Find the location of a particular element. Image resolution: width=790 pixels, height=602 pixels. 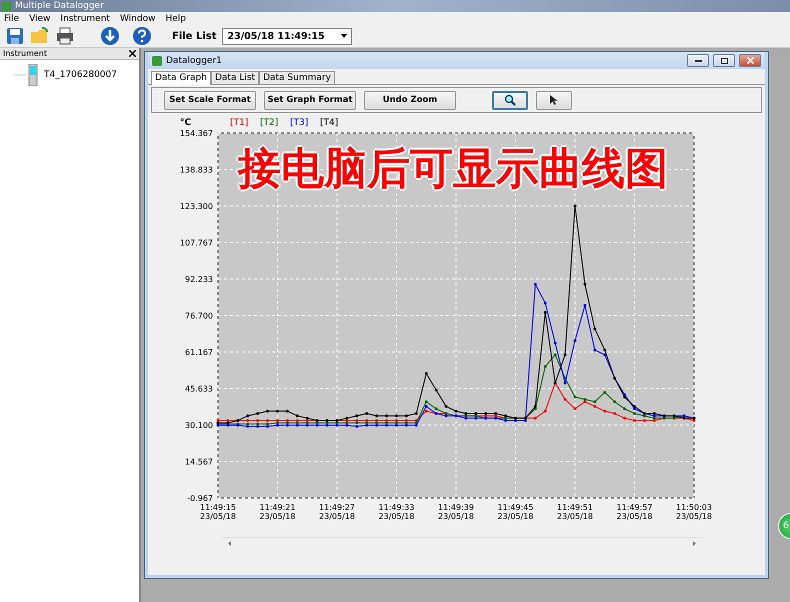

x-tick-label: 11:49:27 23/05/18 is located at coordinates (337, 512).